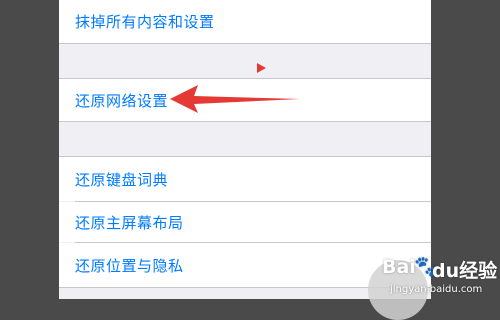 The width and height of the screenshot is (500, 320). Describe the element at coordinates (122, 100) in the screenshot. I see `reset-network-settings-label: 还原网络设置` at that location.